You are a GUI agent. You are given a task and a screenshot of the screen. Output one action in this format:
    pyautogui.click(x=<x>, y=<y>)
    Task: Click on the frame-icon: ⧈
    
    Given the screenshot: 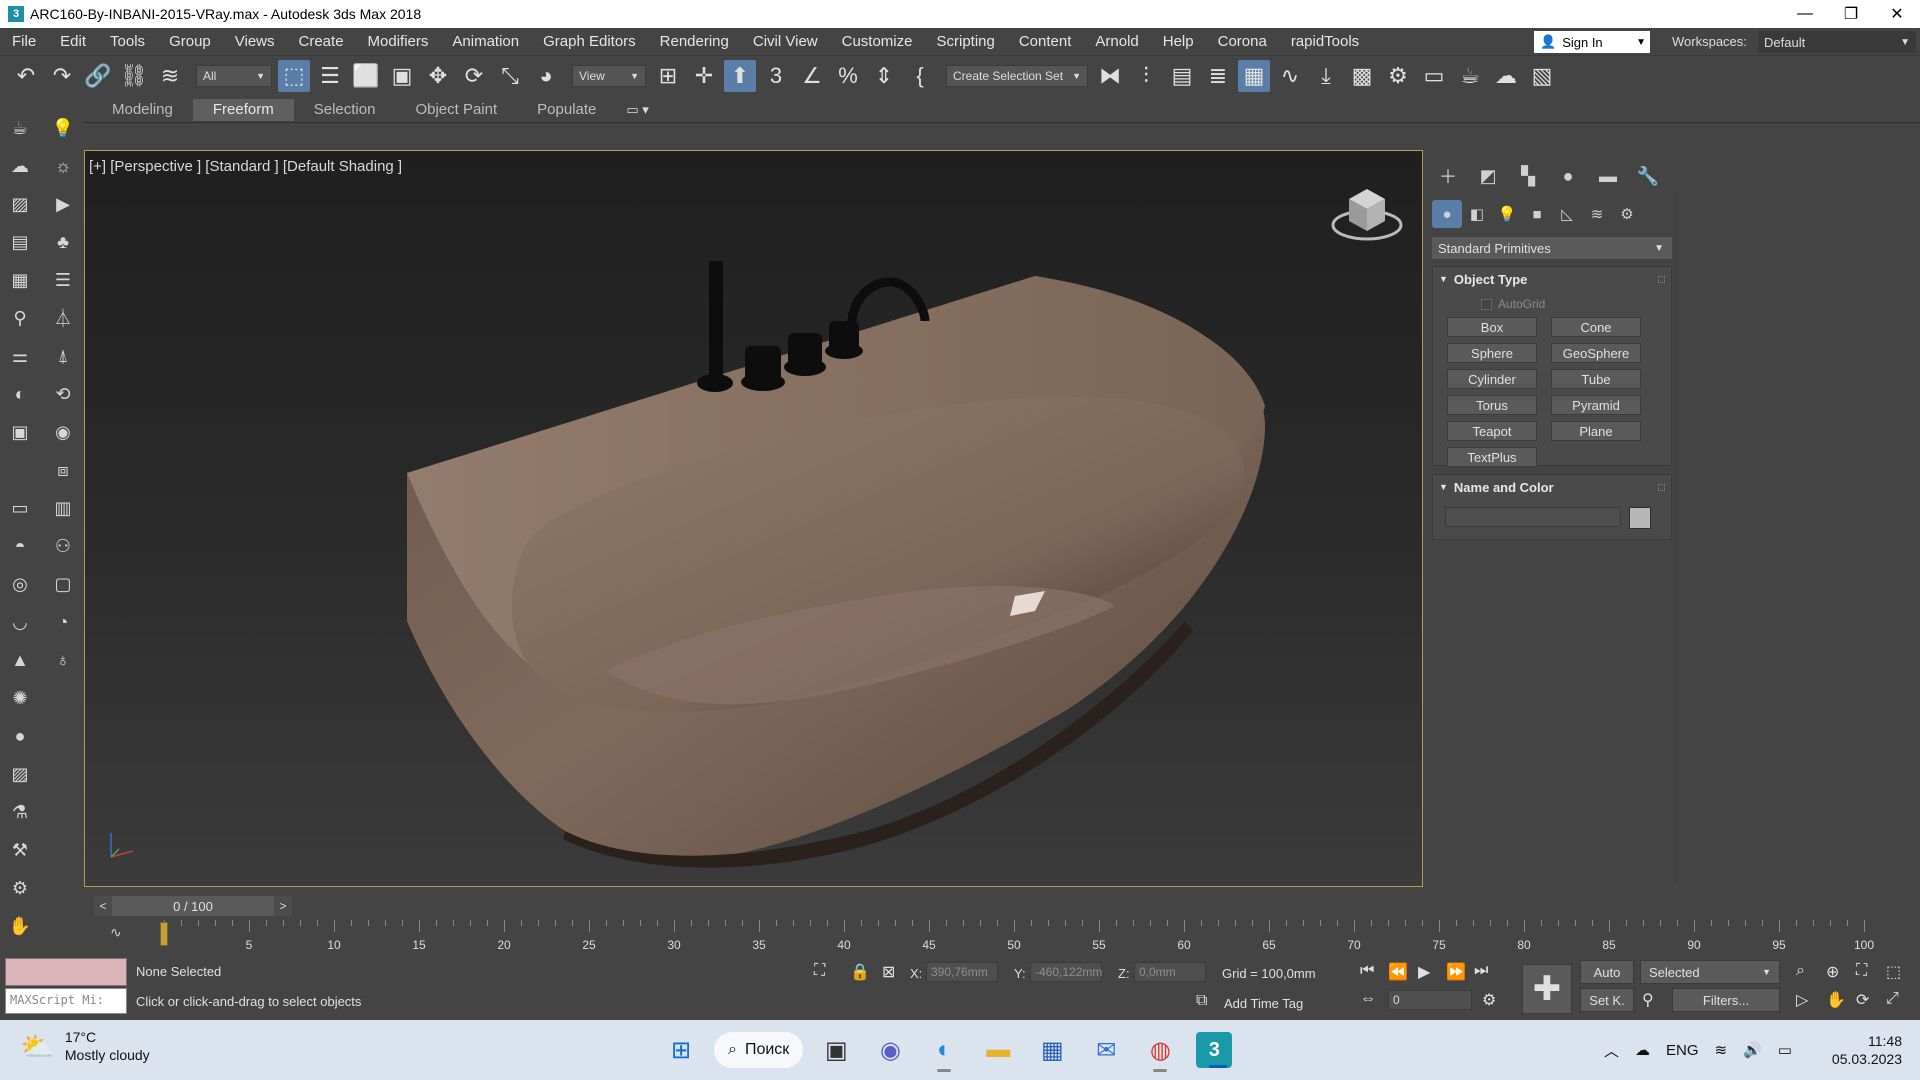 What is the action you would take?
    pyautogui.click(x=63, y=470)
    